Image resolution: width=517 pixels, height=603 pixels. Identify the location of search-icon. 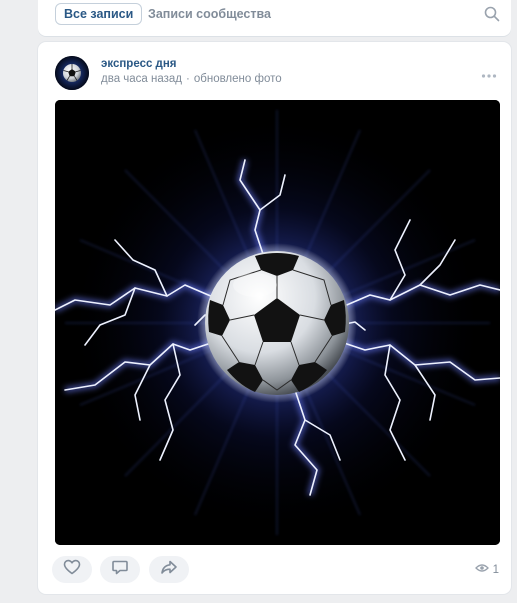
(492, 14).